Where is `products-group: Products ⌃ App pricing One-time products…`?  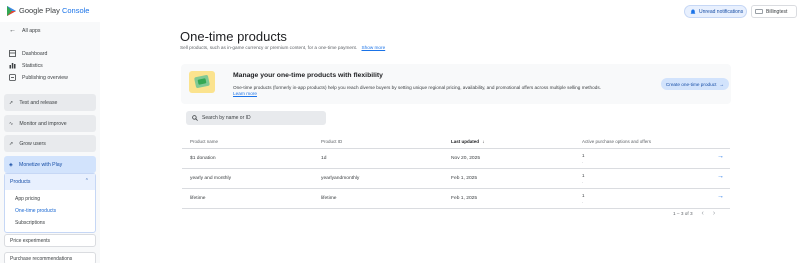 products-group: Products ⌃ App pricing One-time products… is located at coordinates (50, 203).